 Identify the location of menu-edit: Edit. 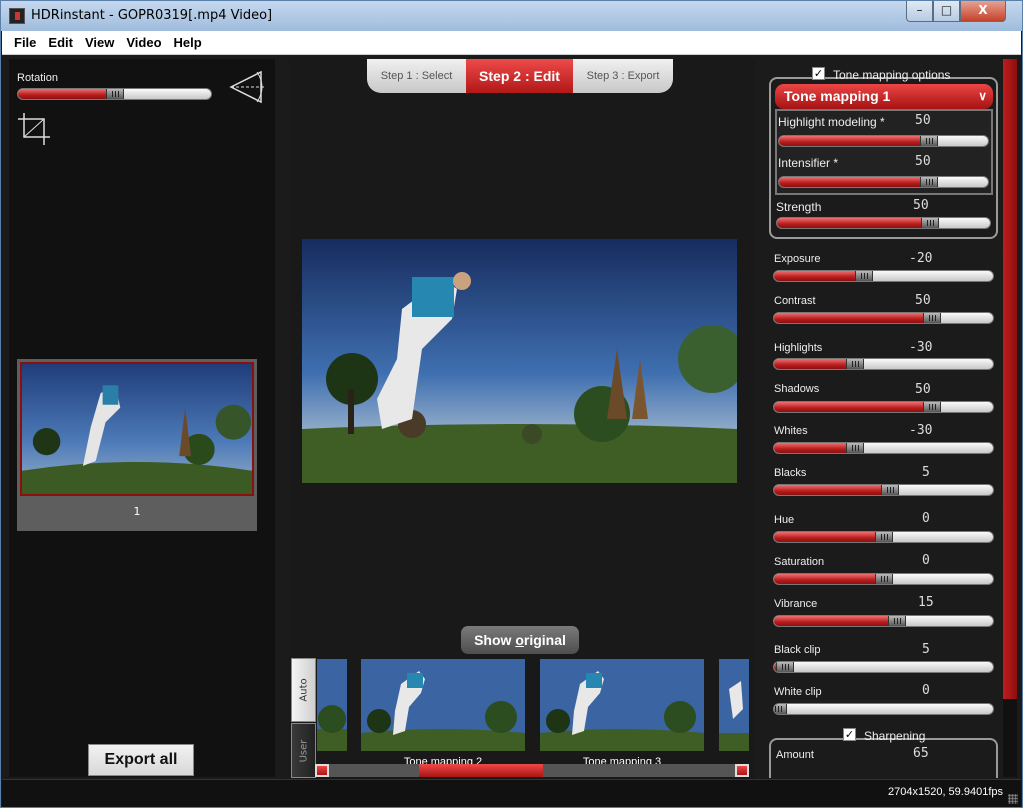
(60, 40).